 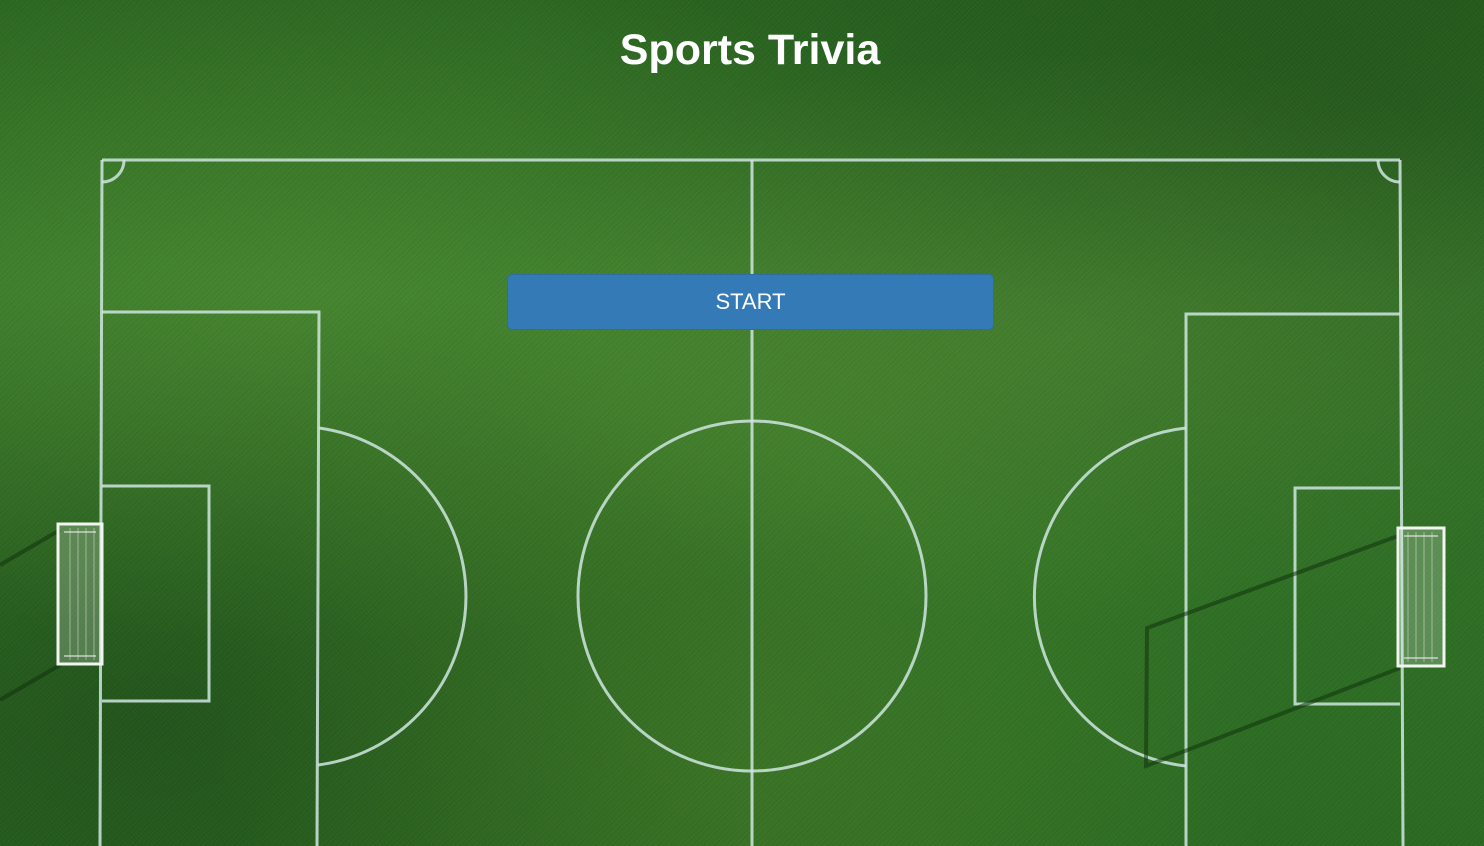 I want to click on right-goal-box, so click(x=1346, y=596).